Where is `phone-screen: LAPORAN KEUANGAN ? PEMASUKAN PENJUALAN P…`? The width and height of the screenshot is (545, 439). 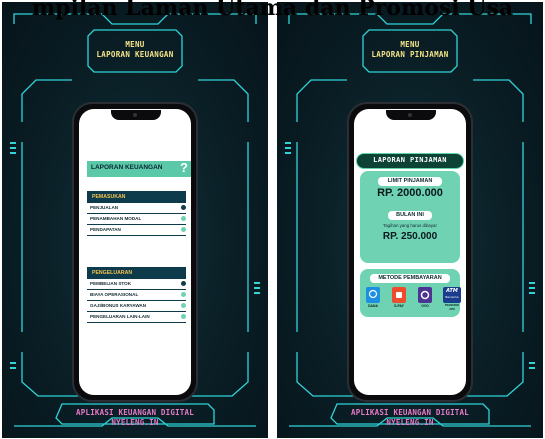
phone-screen: LAPORAN KEUANGAN ? PEMASUKAN PENJUALAN P… is located at coordinates (135, 252).